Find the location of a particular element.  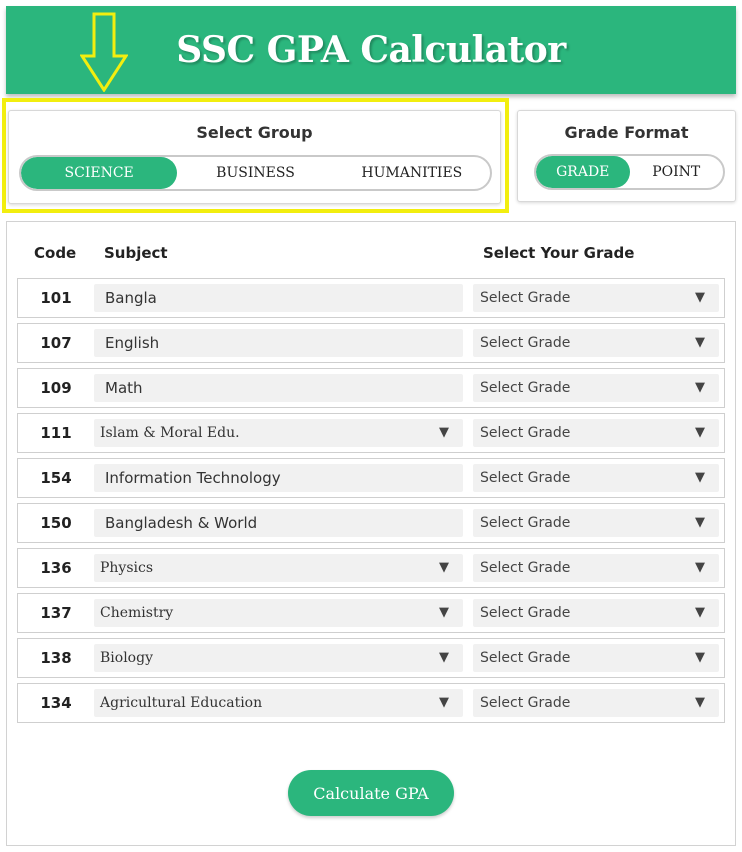

subject-name: English is located at coordinates (132, 343).